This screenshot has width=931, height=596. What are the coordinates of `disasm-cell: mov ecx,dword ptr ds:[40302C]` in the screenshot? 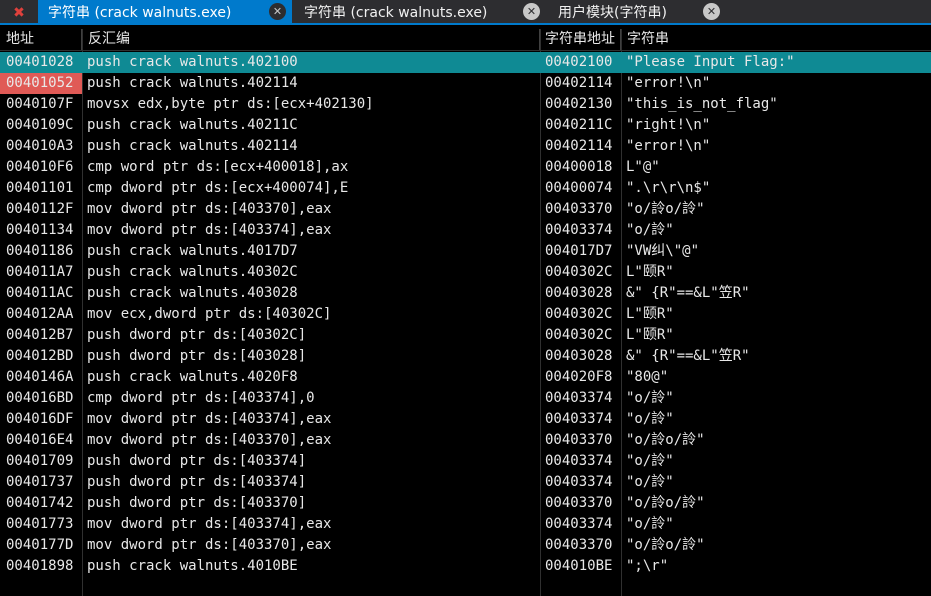 It's located at (209, 314).